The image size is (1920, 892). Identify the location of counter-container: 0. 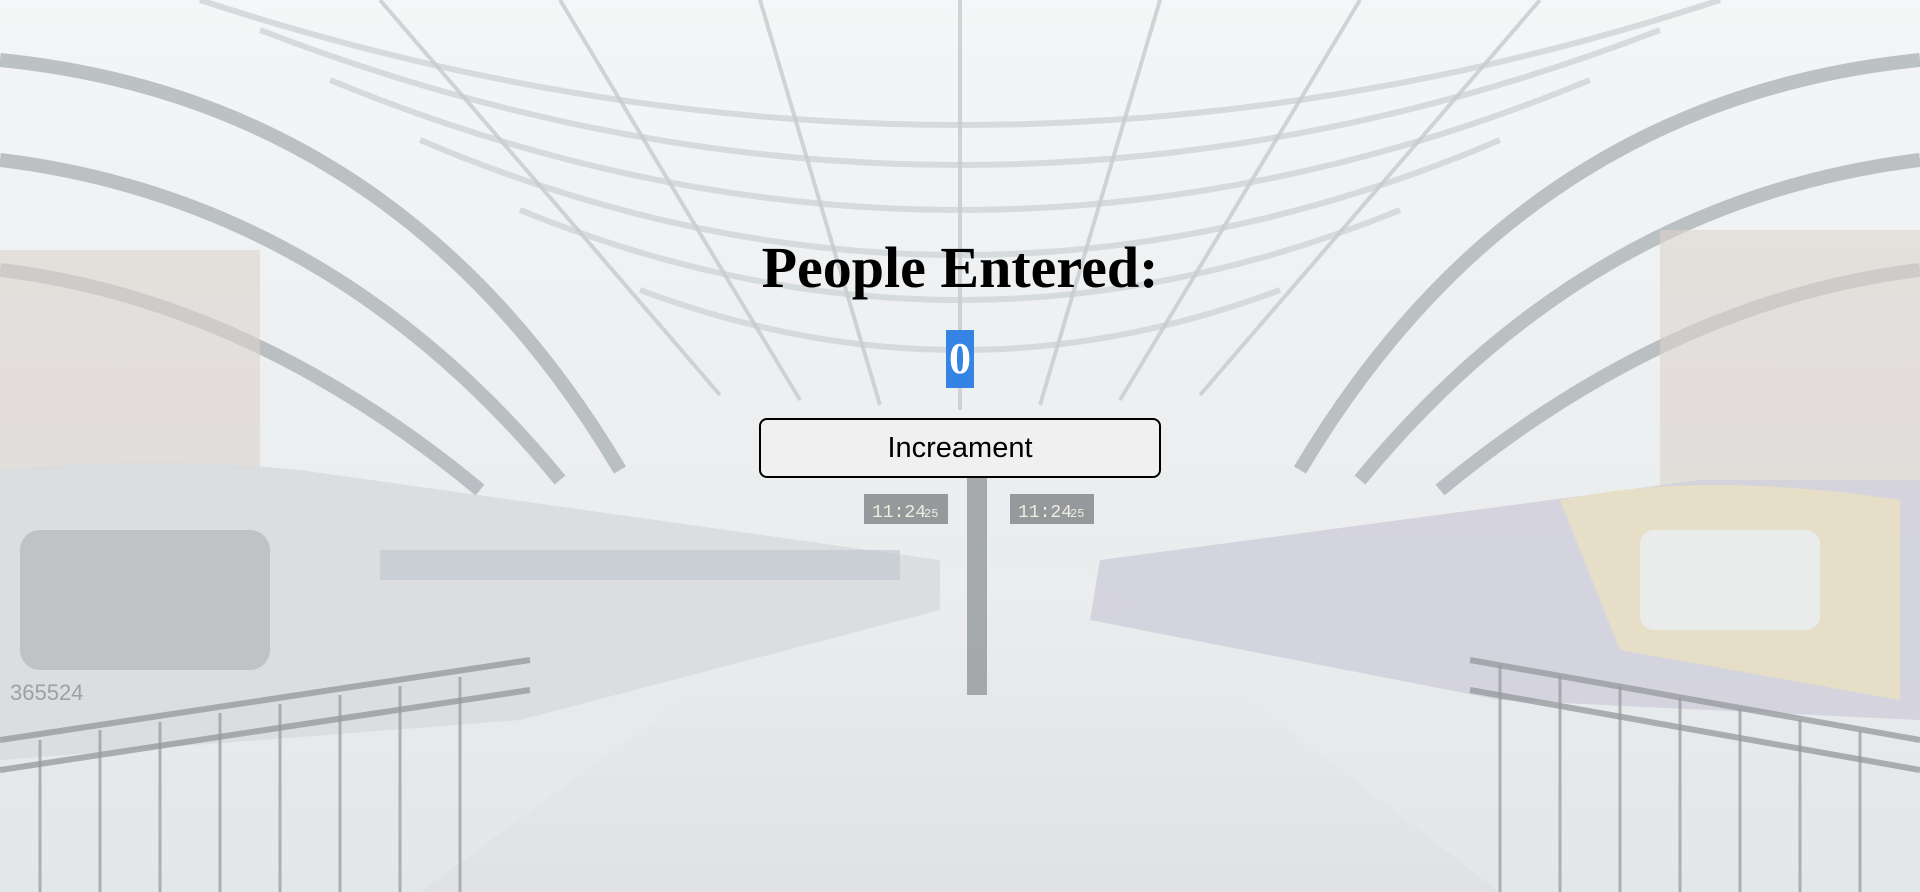
(960, 359).